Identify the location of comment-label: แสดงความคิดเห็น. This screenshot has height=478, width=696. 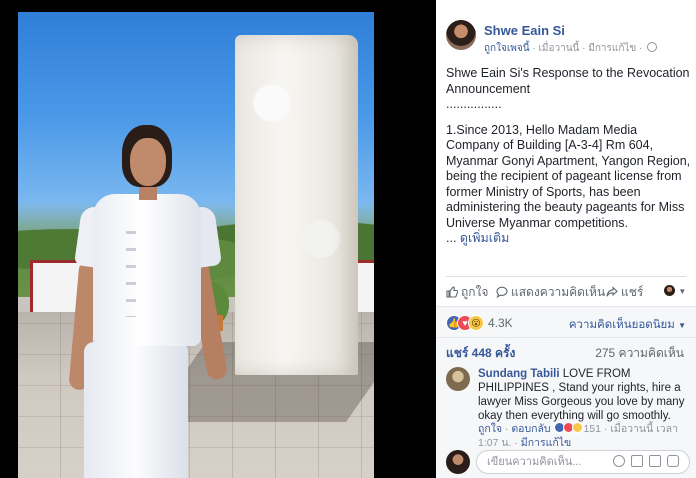
(558, 292).